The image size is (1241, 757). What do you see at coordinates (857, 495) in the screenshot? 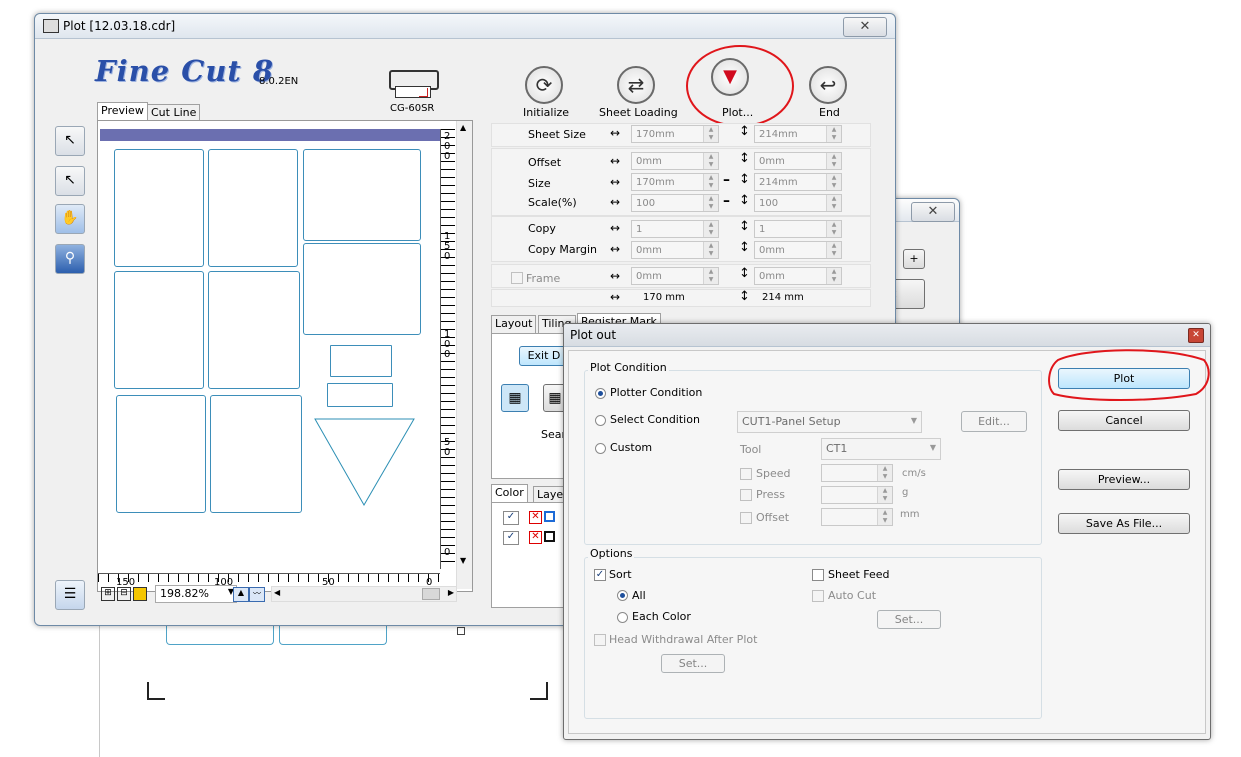
I see `press-field: ▲ ▼` at bounding box center [857, 495].